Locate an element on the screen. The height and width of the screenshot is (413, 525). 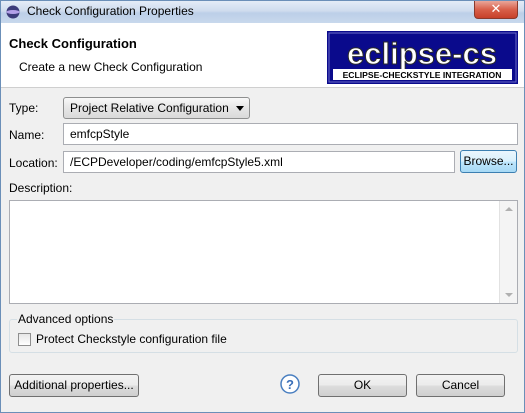
advanced-options-title: Advanced options is located at coordinates (66, 319).